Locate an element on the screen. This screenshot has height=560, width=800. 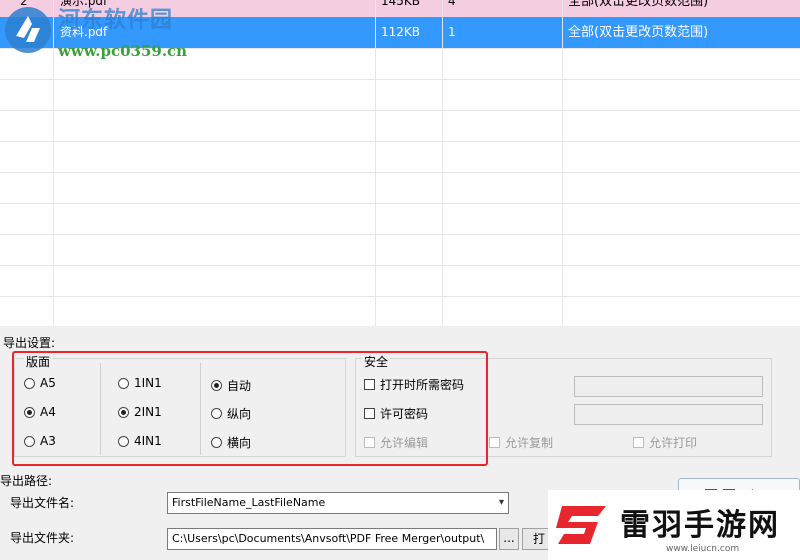
file-name-value: FirstFileName_LastFileName is located at coordinates (249, 502).